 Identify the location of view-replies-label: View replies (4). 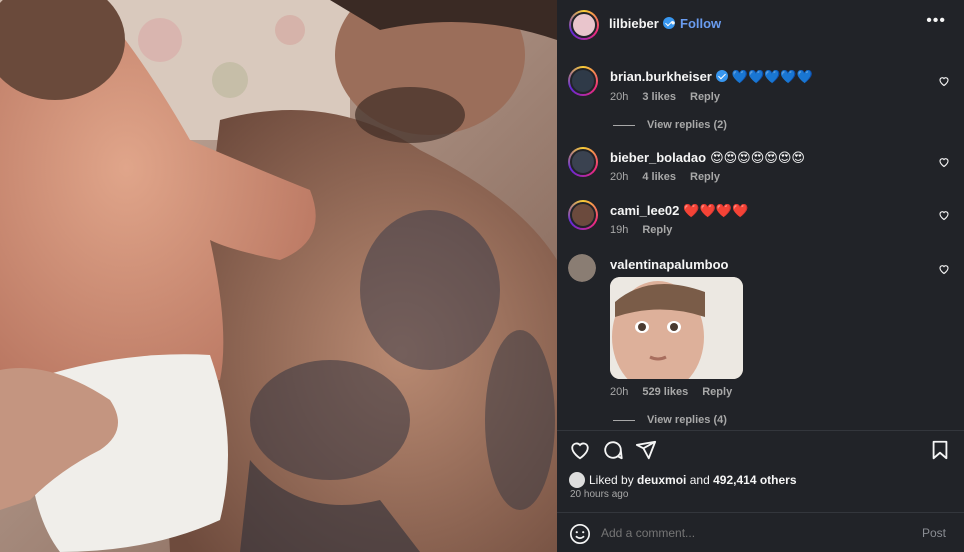
(687, 420).